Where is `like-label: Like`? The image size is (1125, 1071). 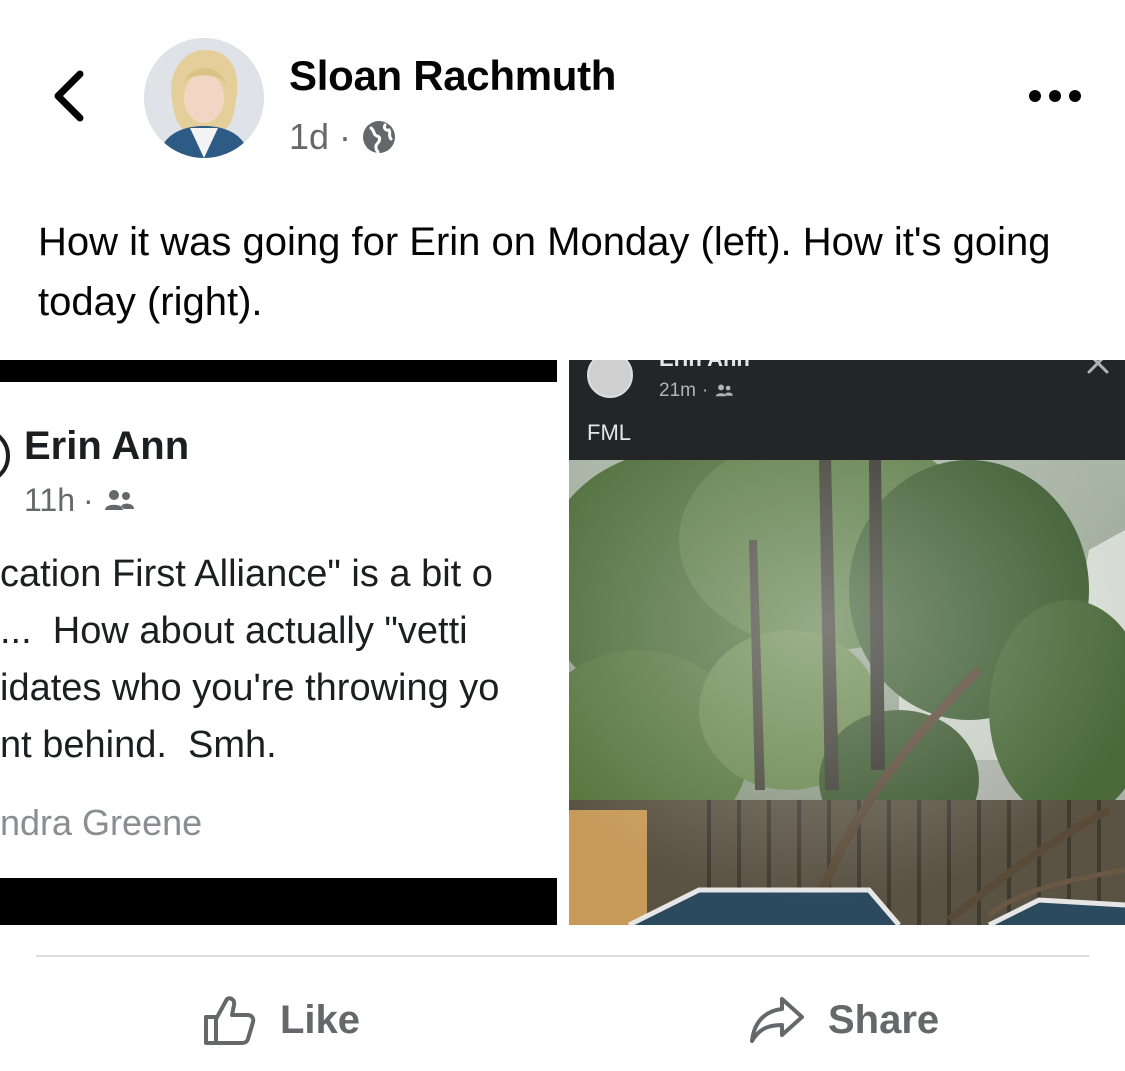
like-label: Like is located at coordinates (320, 1019).